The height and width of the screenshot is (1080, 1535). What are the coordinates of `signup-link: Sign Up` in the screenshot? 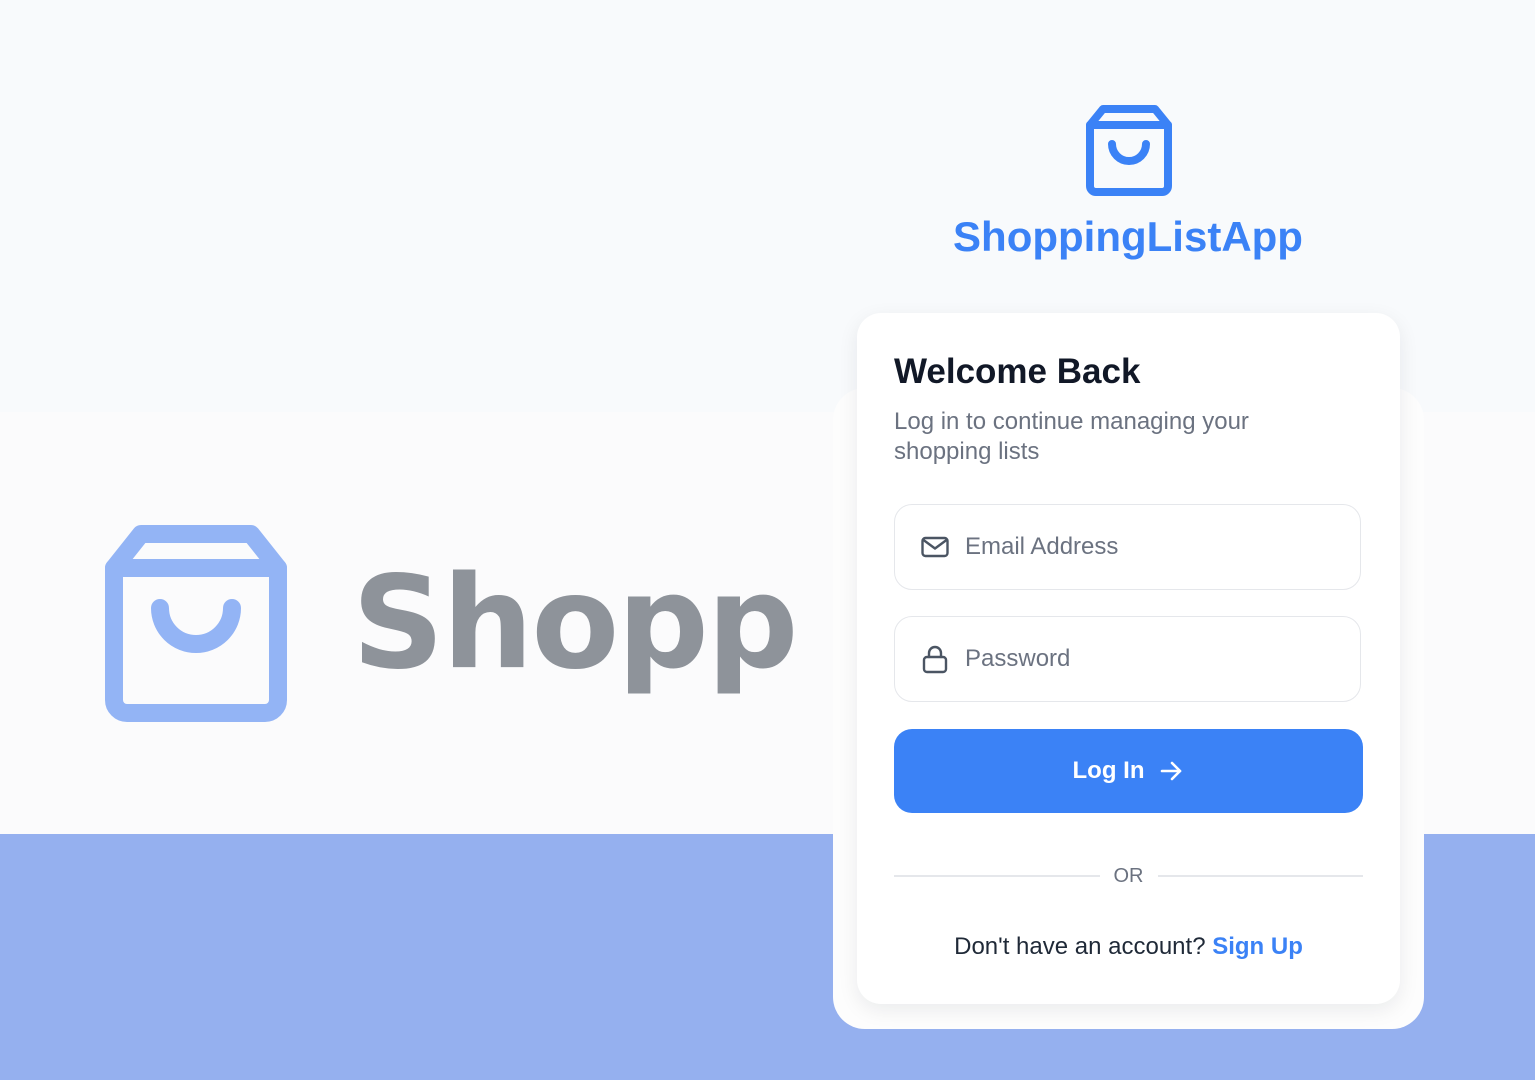 It's located at (1257, 946).